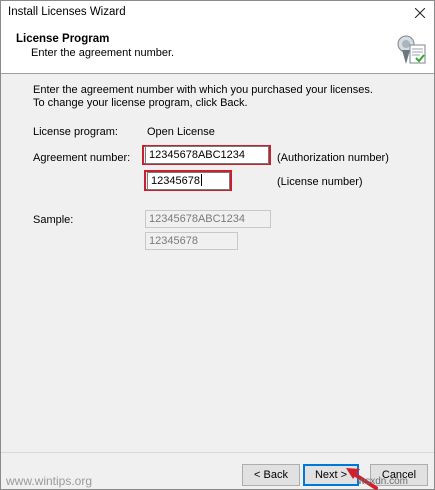 The height and width of the screenshot is (490, 435). What do you see at coordinates (67, 12) in the screenshot?
I see `window-title: Install Licenses Wizard` at bounding box center [67, 12].